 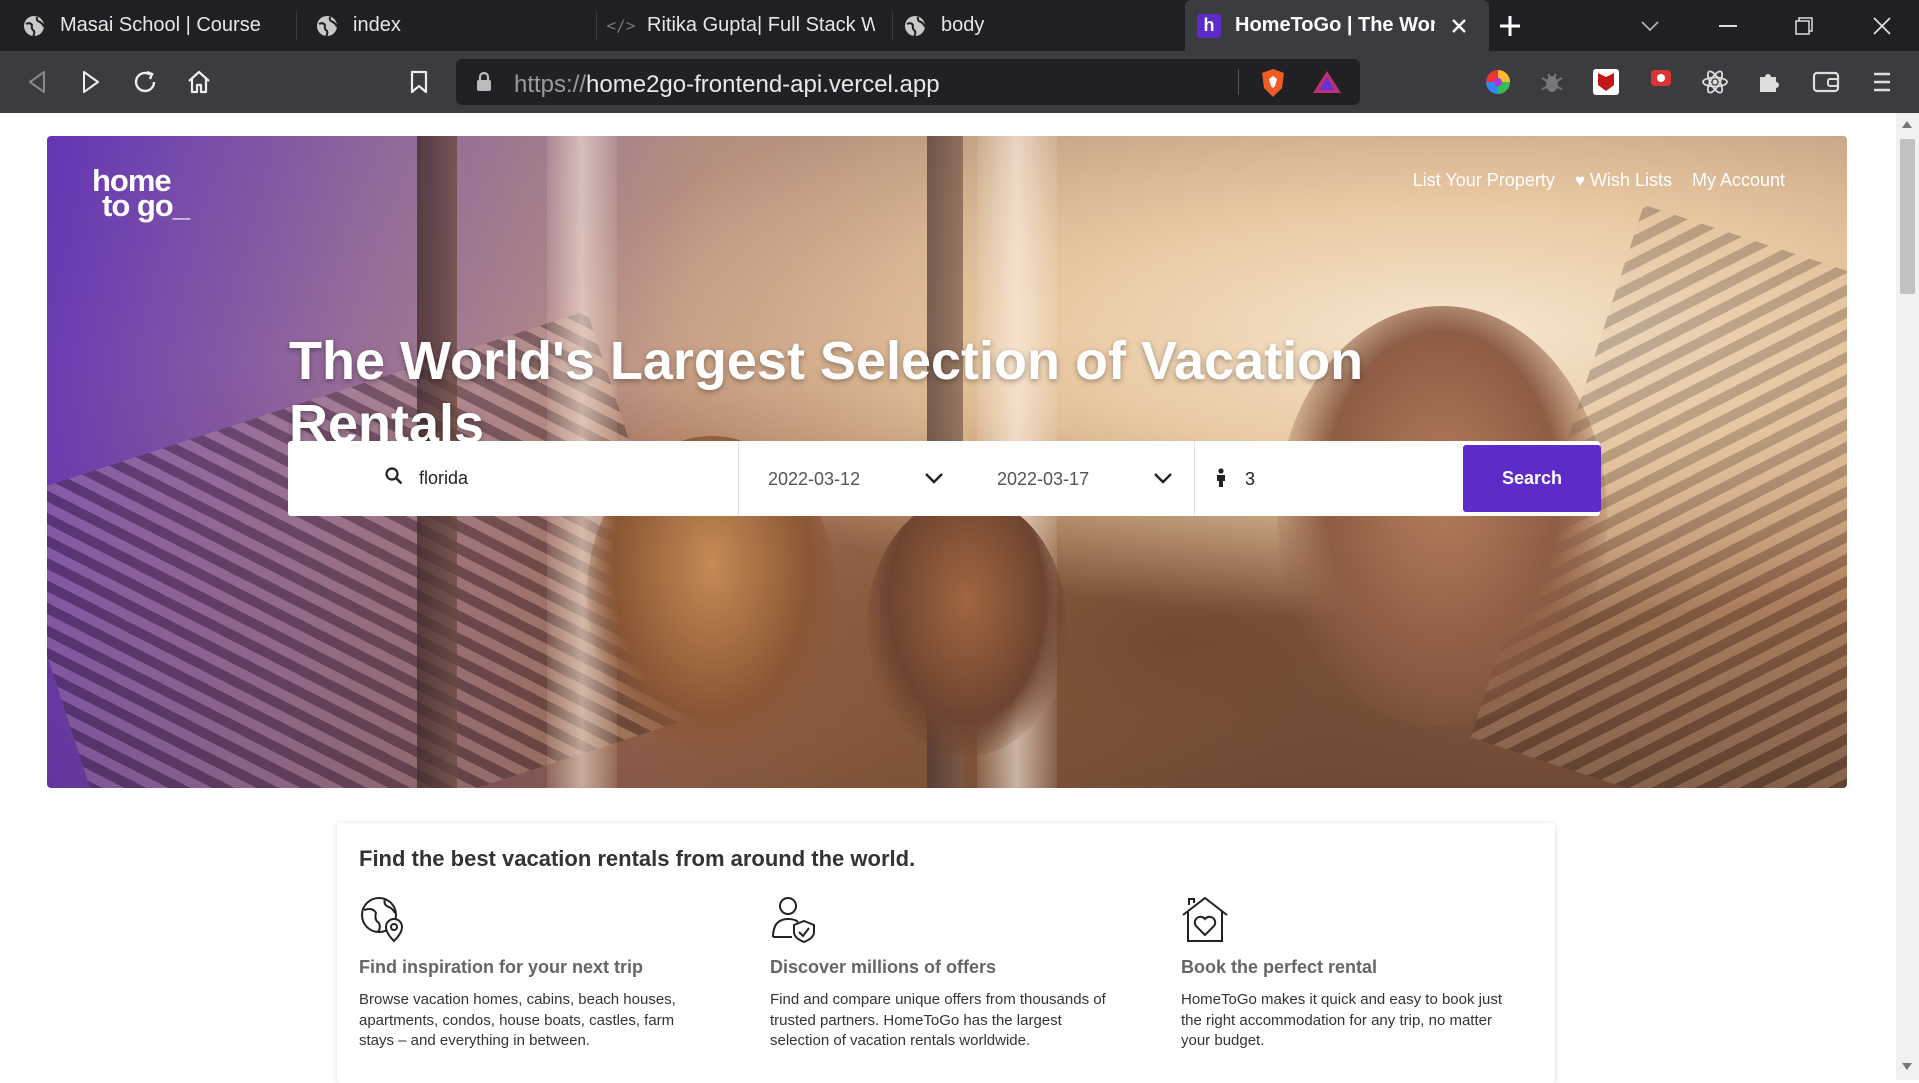 What do you see at coordinates (37, 82) in the screenshot?
I see `back-icon` at bounding box center [37, 82].